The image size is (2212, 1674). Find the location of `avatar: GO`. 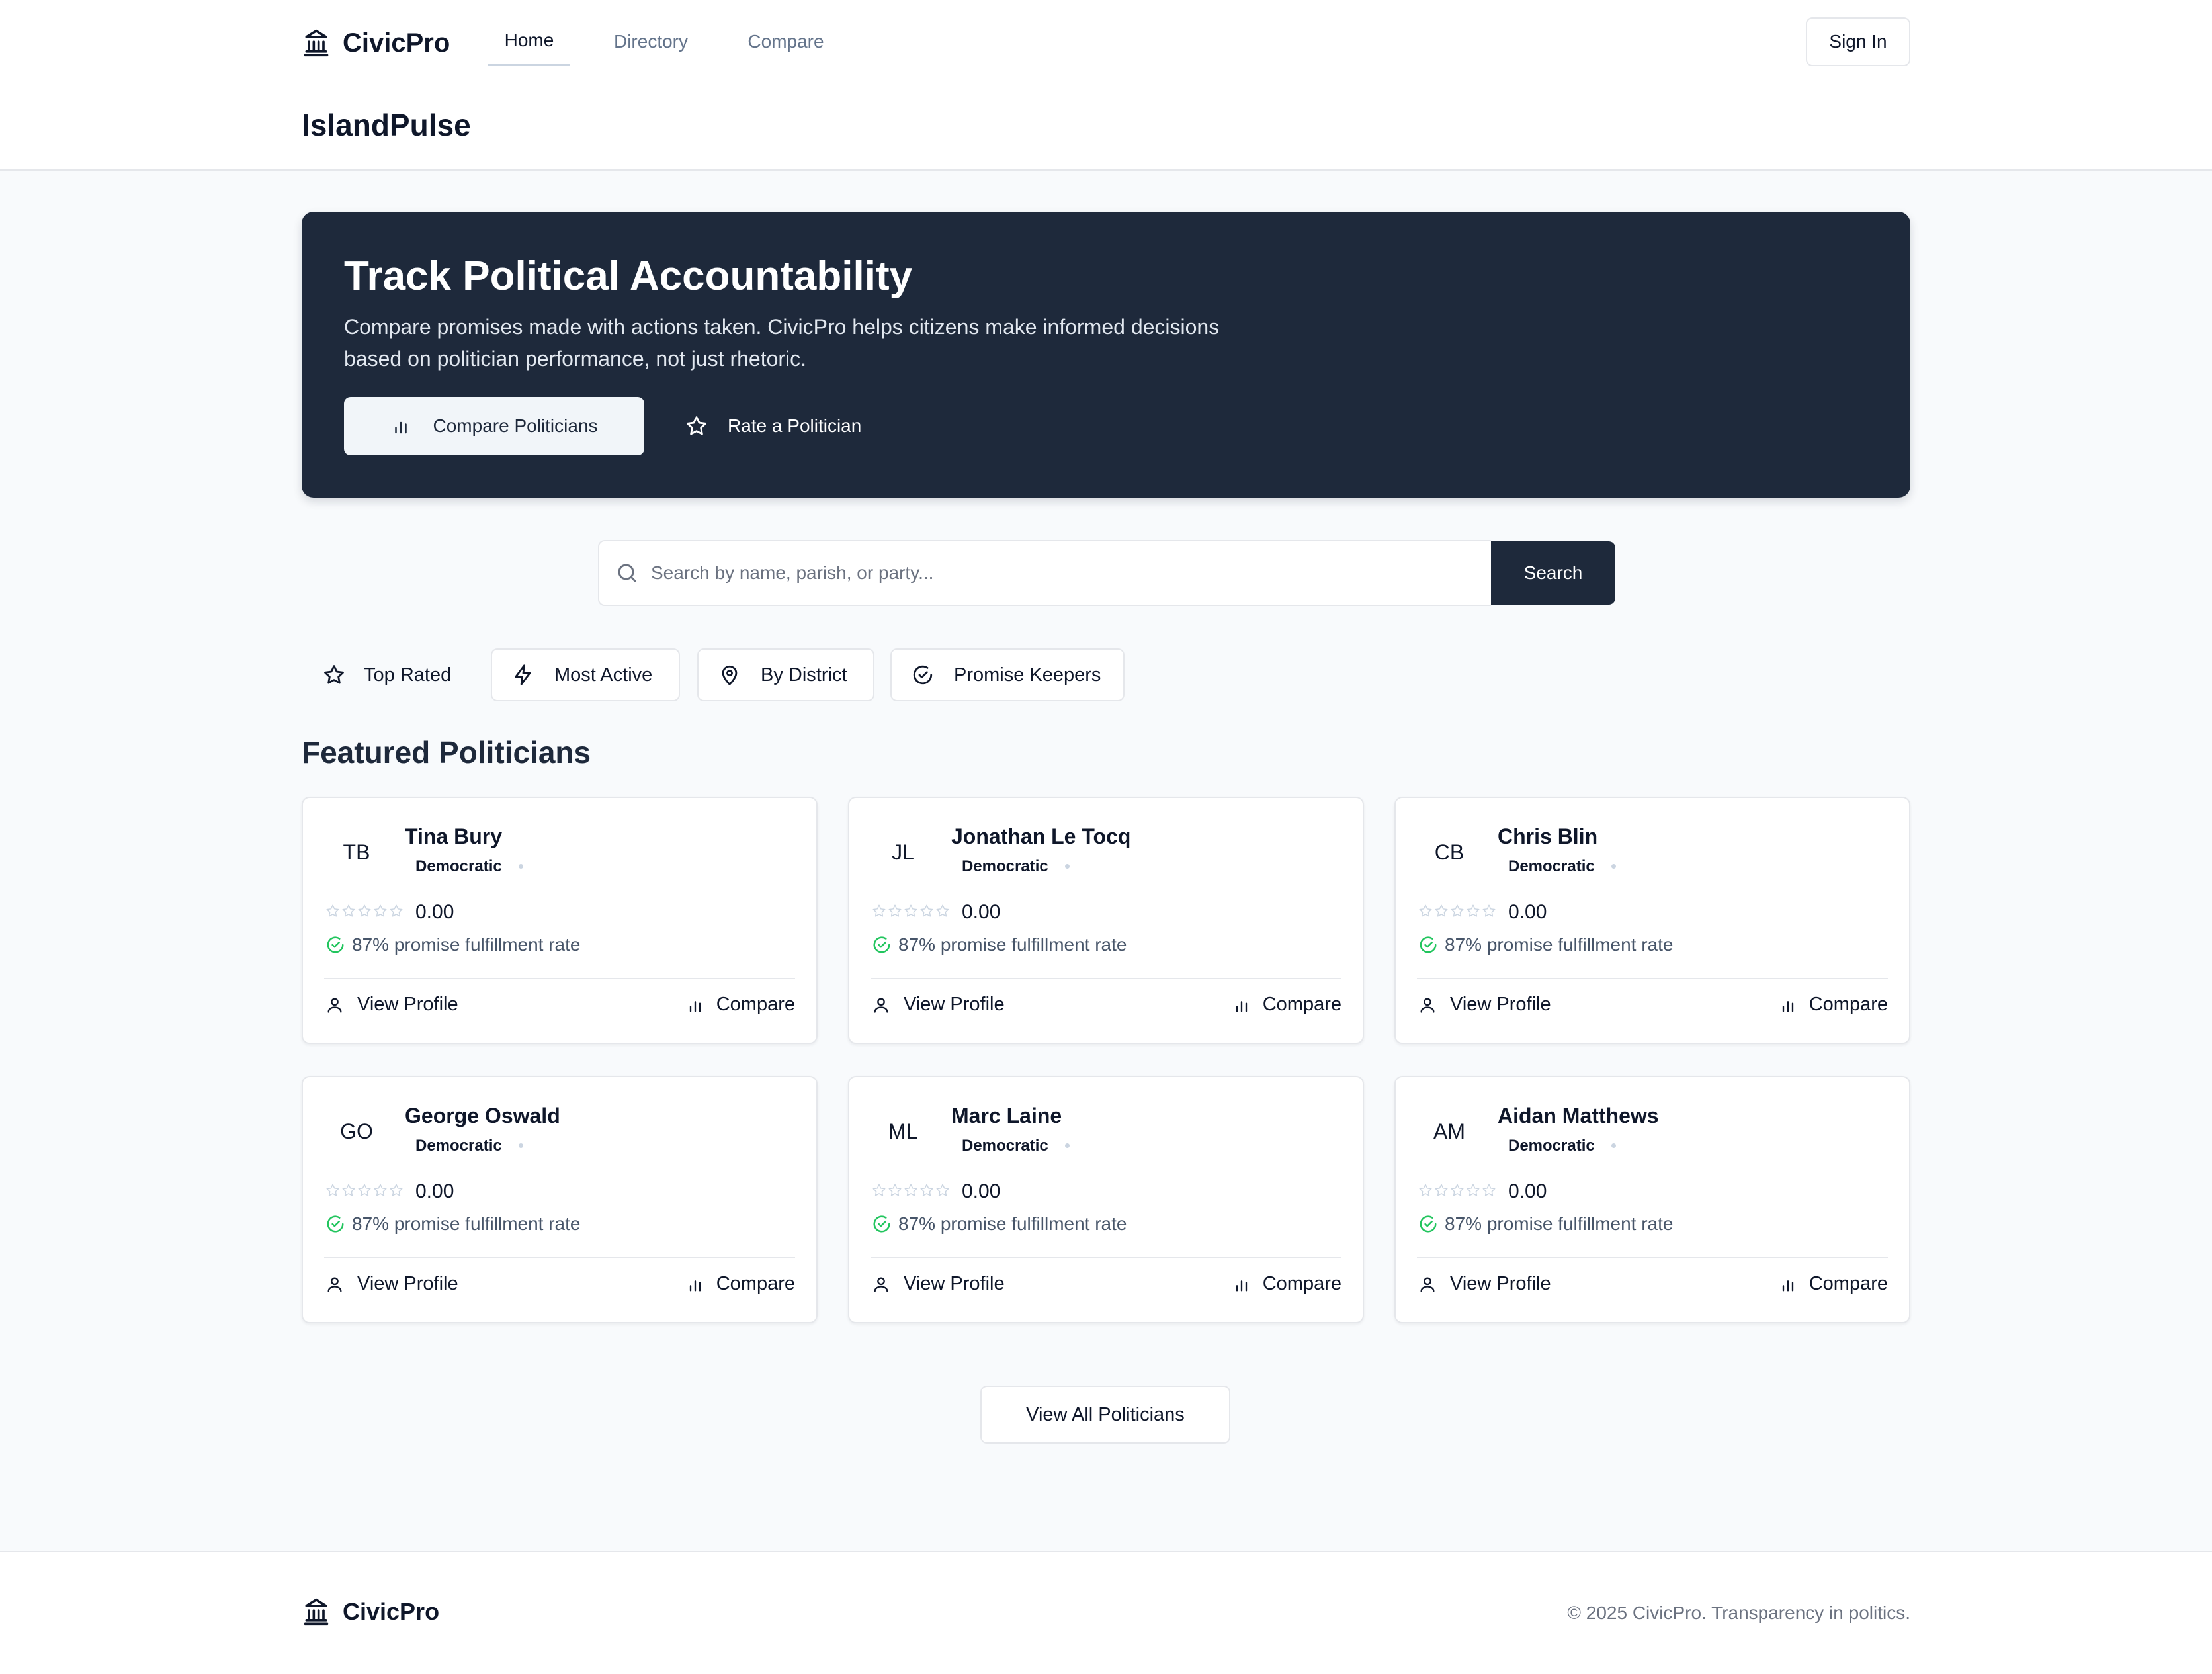

avatar: GO is located at coordinates (356, 1131).